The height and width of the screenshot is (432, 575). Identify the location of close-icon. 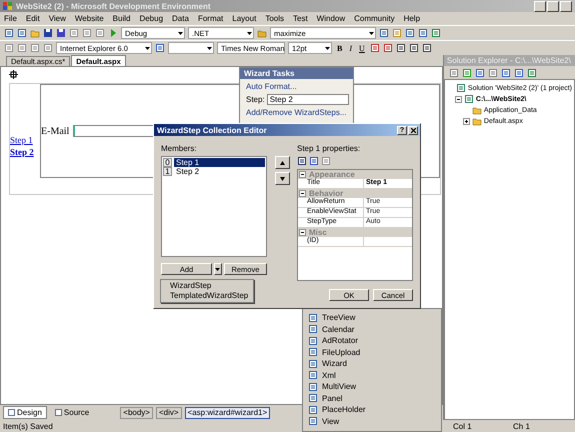
(413, 130).